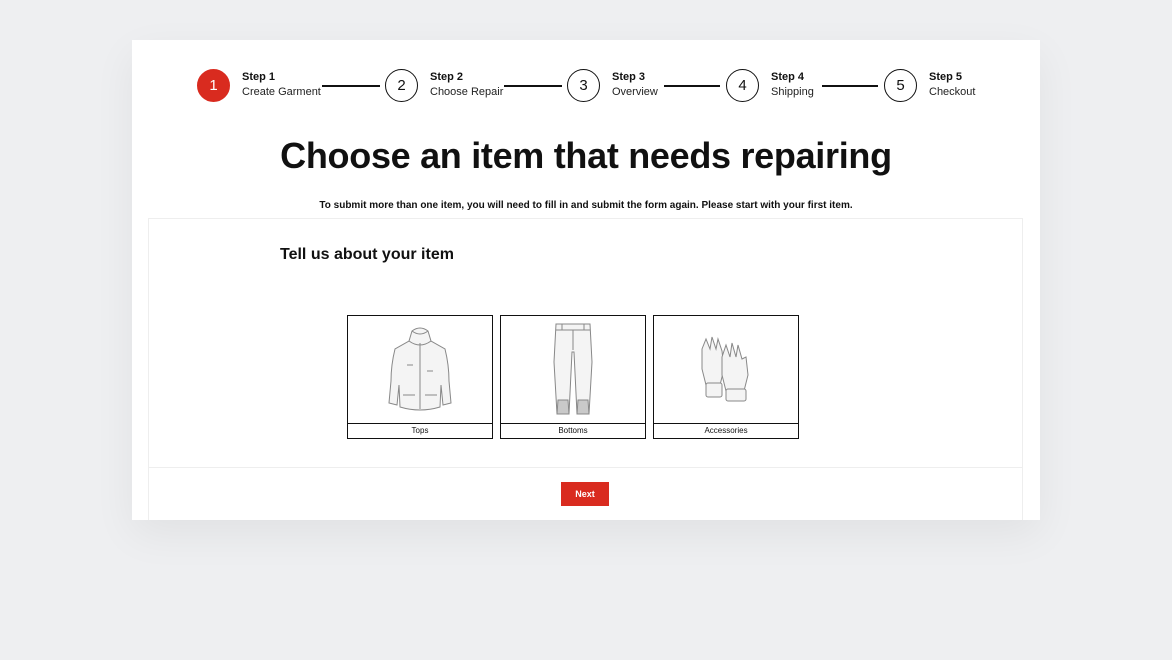 Image resolution: width=1172 pixels, height=660 pixels. What do you see at coordinates (213, 85) in the screenshot?
I see `step-1-circle: 1` at bounding box center [213, 85].